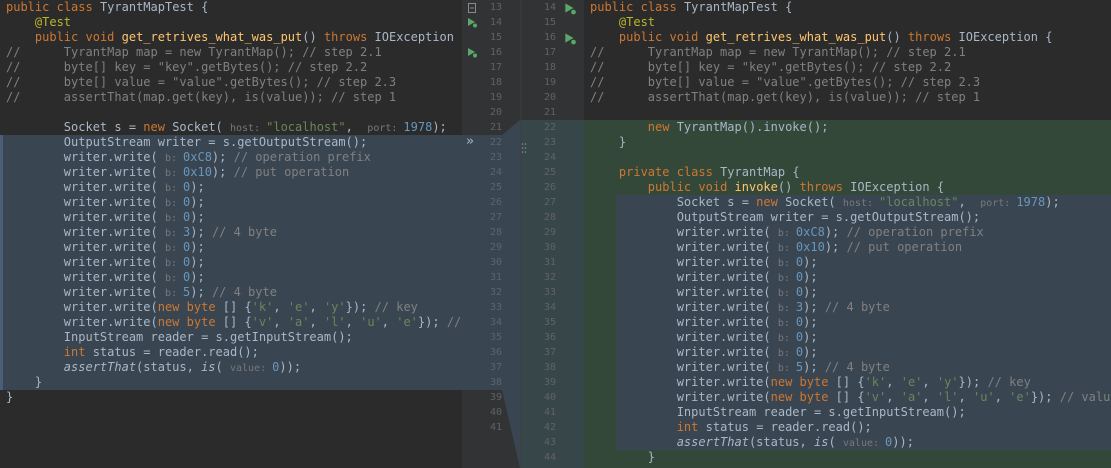 The width and height of the screenshot is (1111, 468). Describe the element at coordinates (472, 52) in the screenshot. I see `fold-method-icon` at that location.